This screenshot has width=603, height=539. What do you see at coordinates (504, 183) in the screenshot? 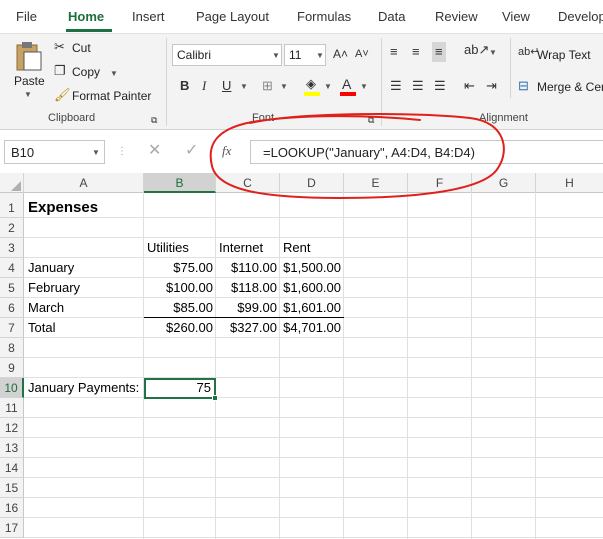
I see `column-header: G` at bounding box center [504, 183].